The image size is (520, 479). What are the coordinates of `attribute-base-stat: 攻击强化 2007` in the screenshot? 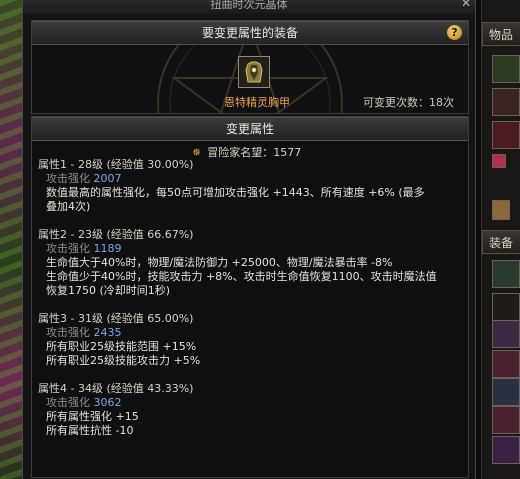 It's located at (248, 179).